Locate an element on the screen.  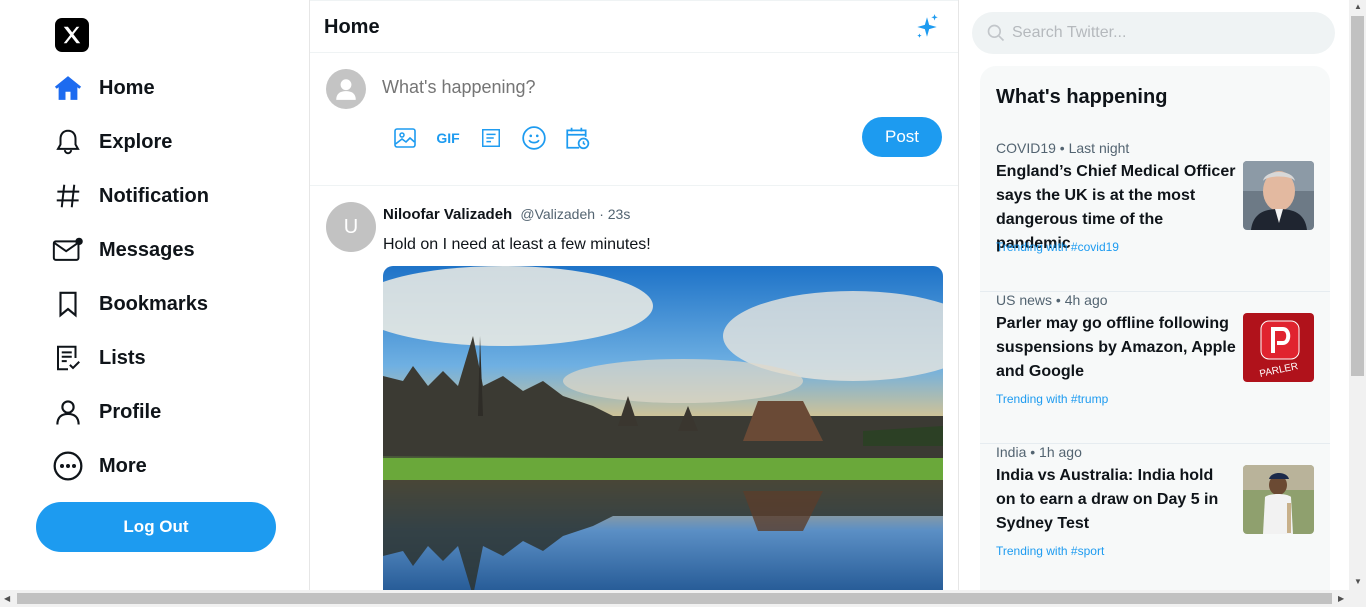
nav-item-label: Notification is located at coordinates (154, 195).